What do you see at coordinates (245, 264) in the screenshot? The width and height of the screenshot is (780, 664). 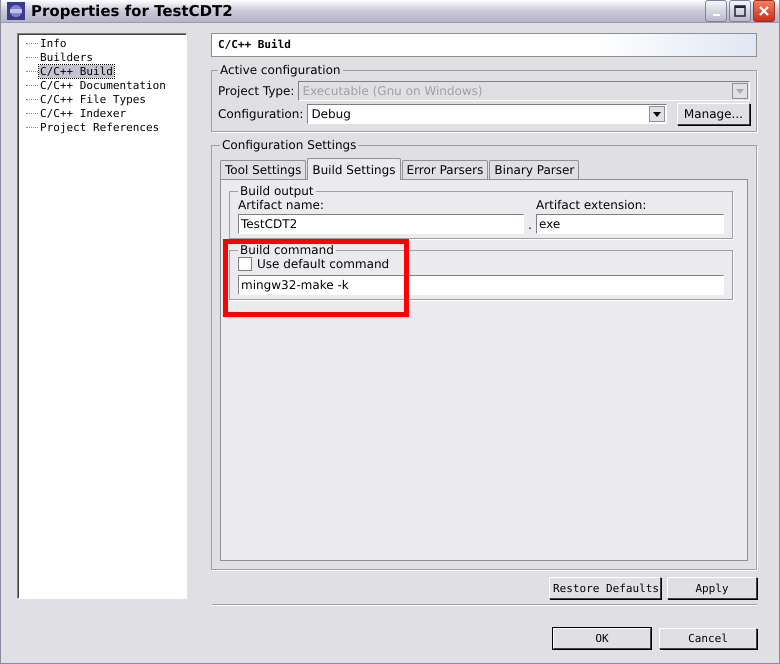 I see `checkbox` at bounding box center [245, 264].